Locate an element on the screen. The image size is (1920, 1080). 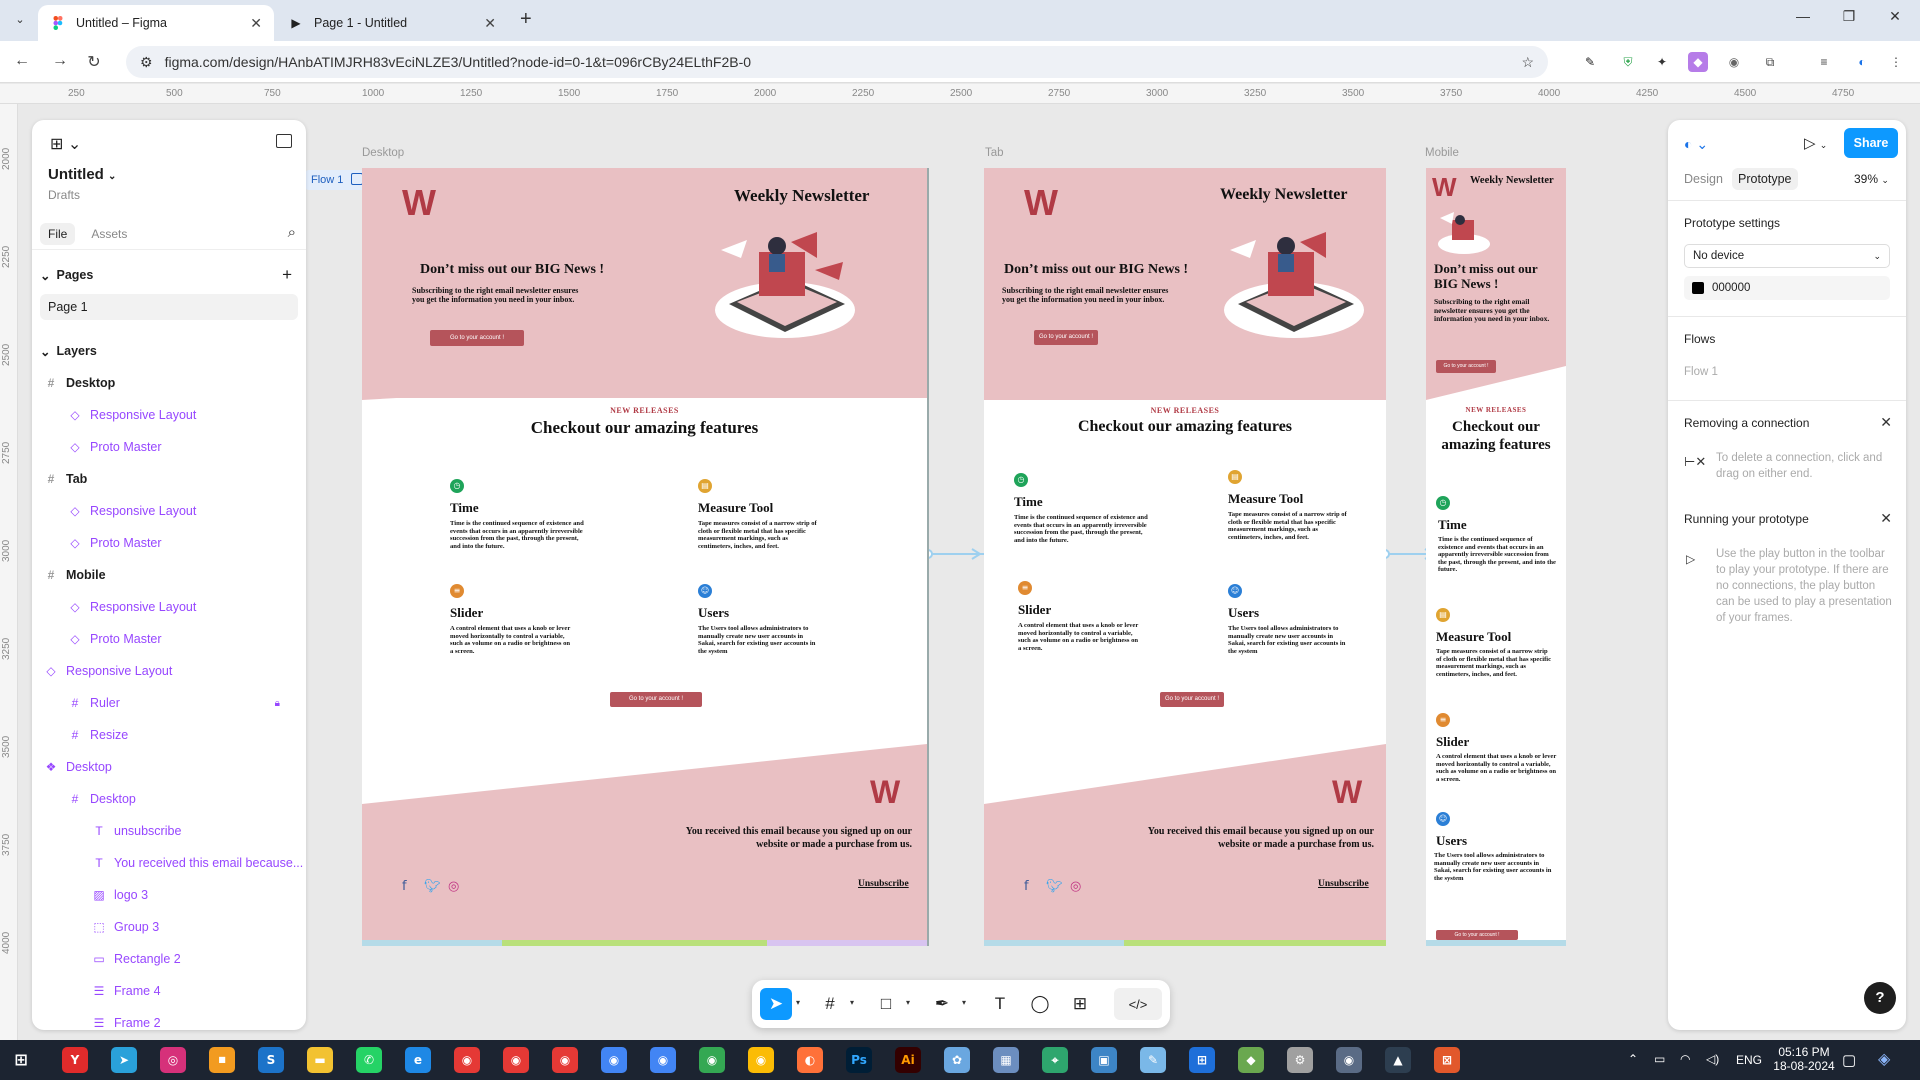
help-button: ? is located at coordinates (1880, 998).